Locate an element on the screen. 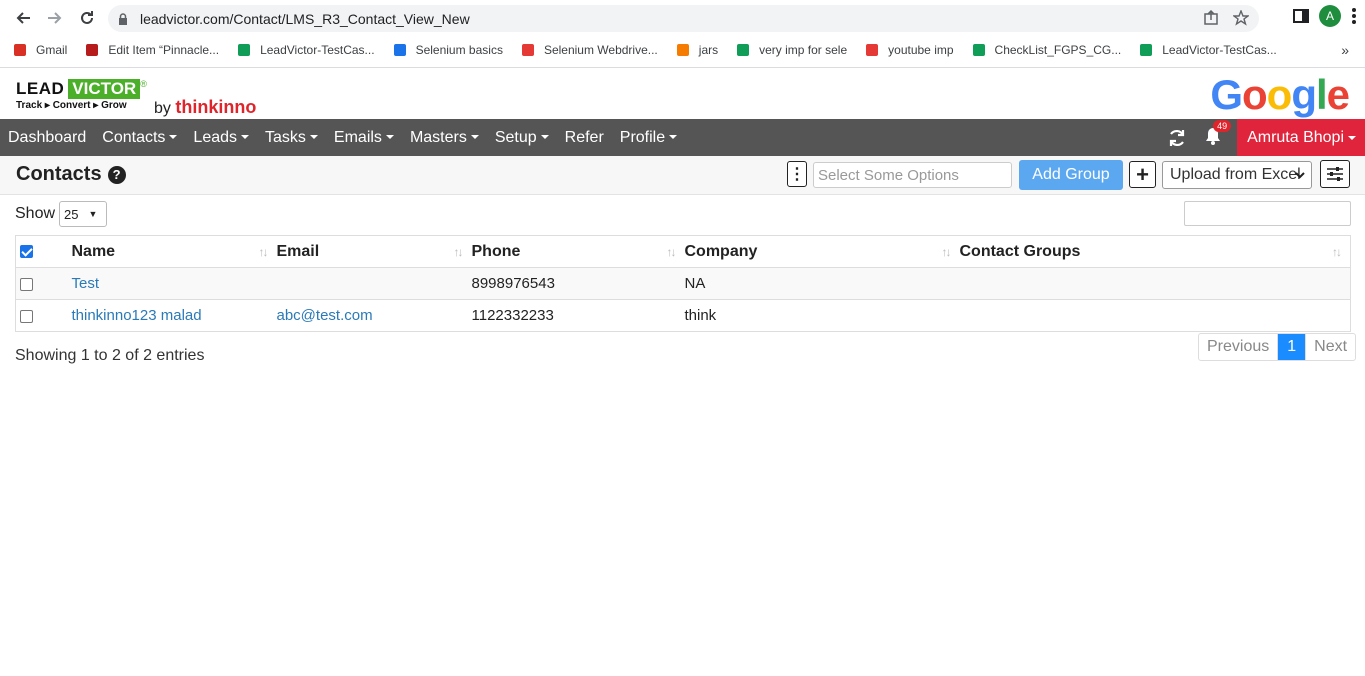  bookmark-item: jars is located at coordinates (696, 50).